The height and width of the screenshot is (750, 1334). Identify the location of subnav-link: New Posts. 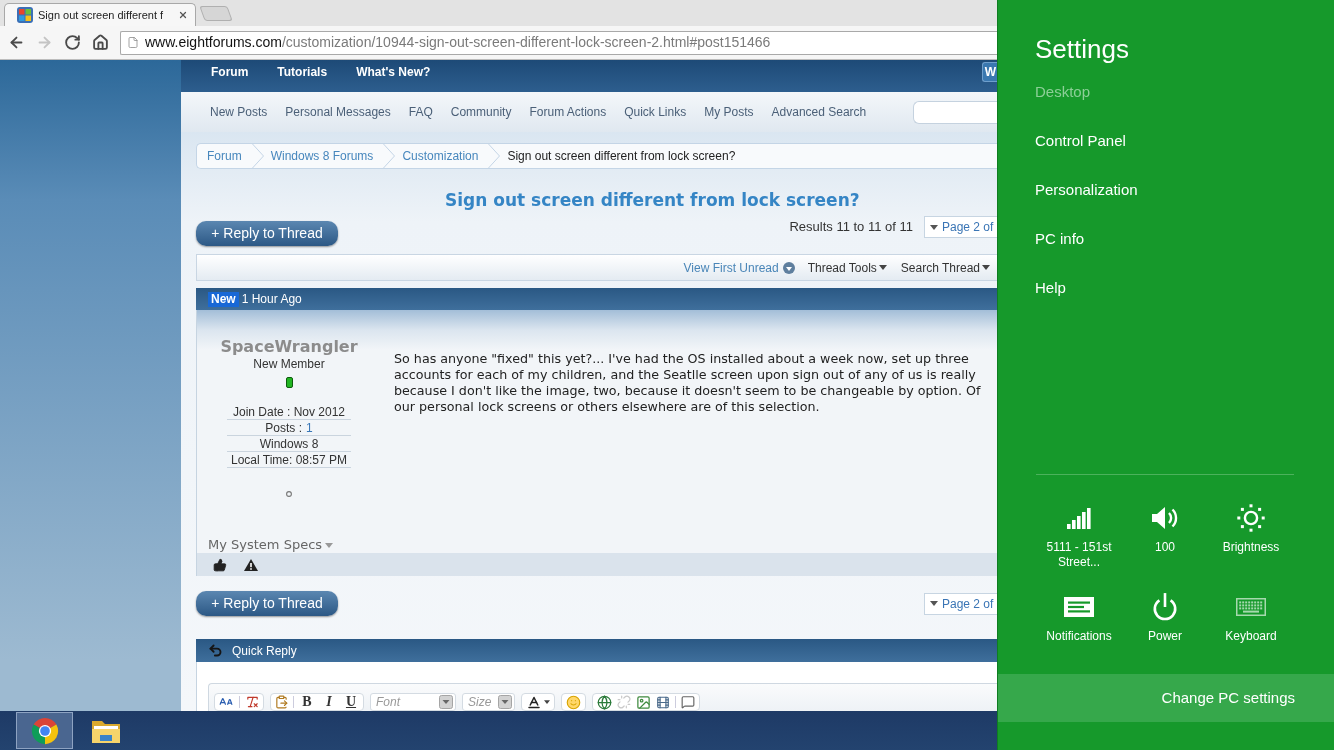
(239, 112).